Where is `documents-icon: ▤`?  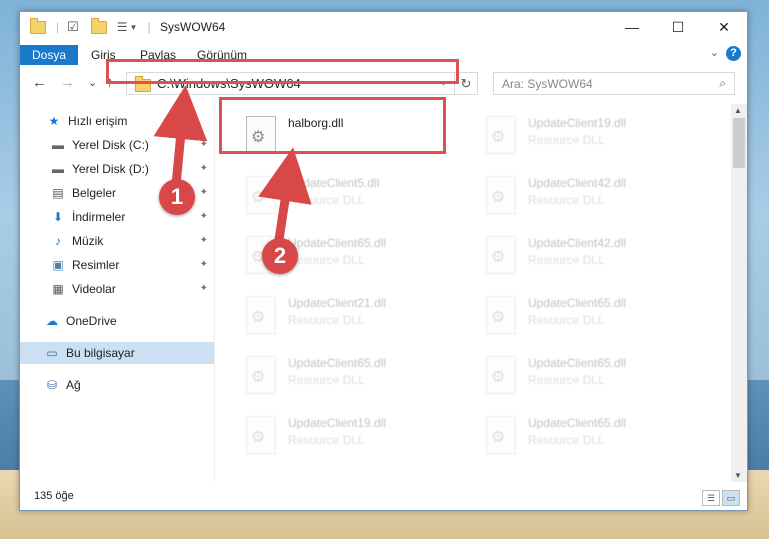 documents-icon: ▤ is located at coordinates (58, 193).